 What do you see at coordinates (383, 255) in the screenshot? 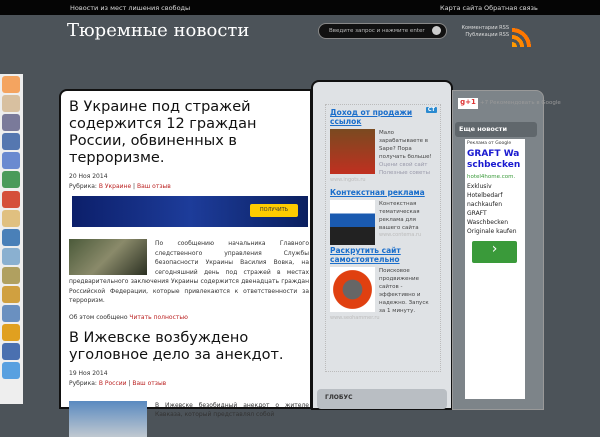
I see `ad-title: Раскрутить сайт самостоятельно` at bounding box center [383, 255].